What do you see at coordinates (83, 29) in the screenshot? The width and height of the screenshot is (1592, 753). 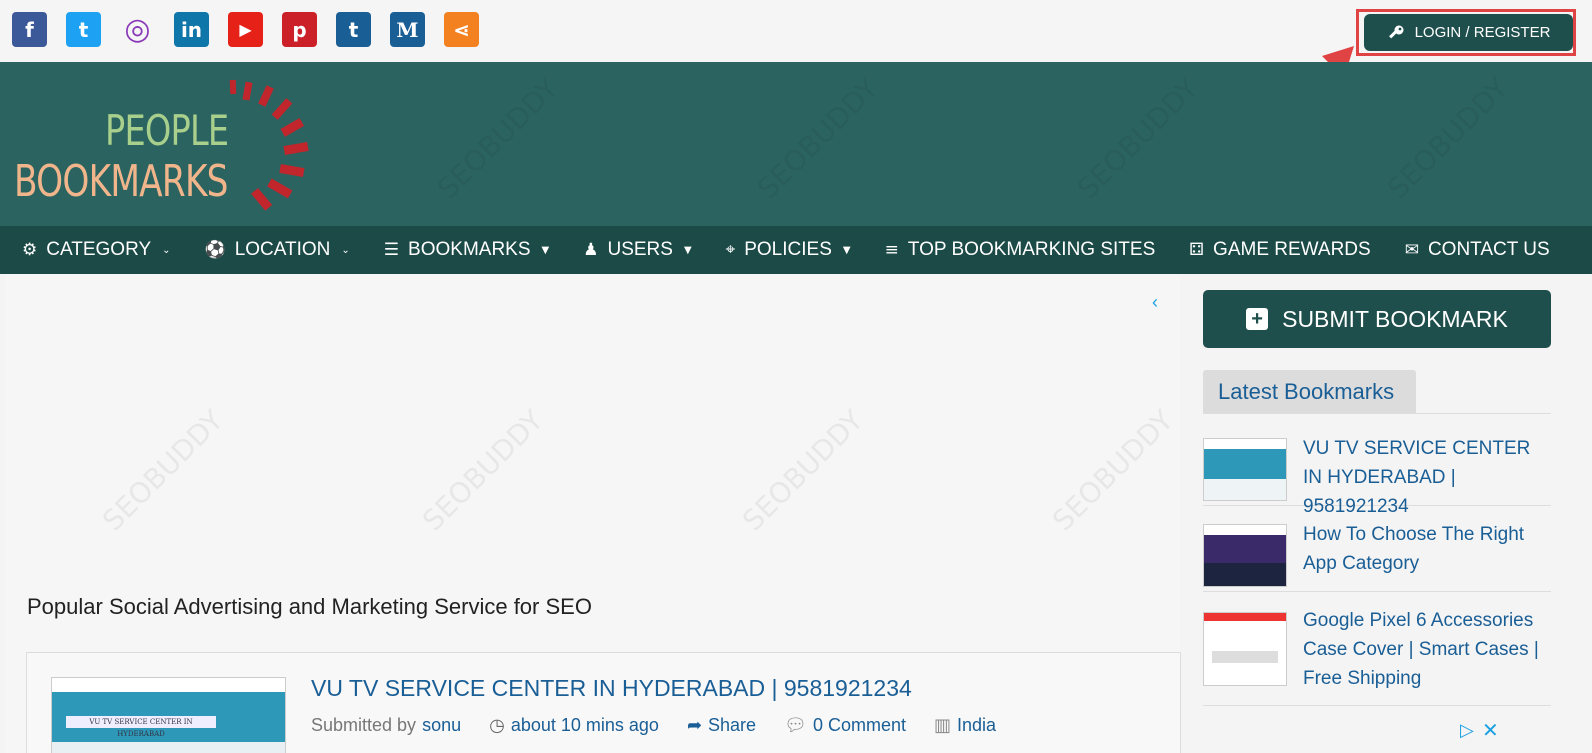 I see `twitter-icon: t` at bounding box center [83, 29].